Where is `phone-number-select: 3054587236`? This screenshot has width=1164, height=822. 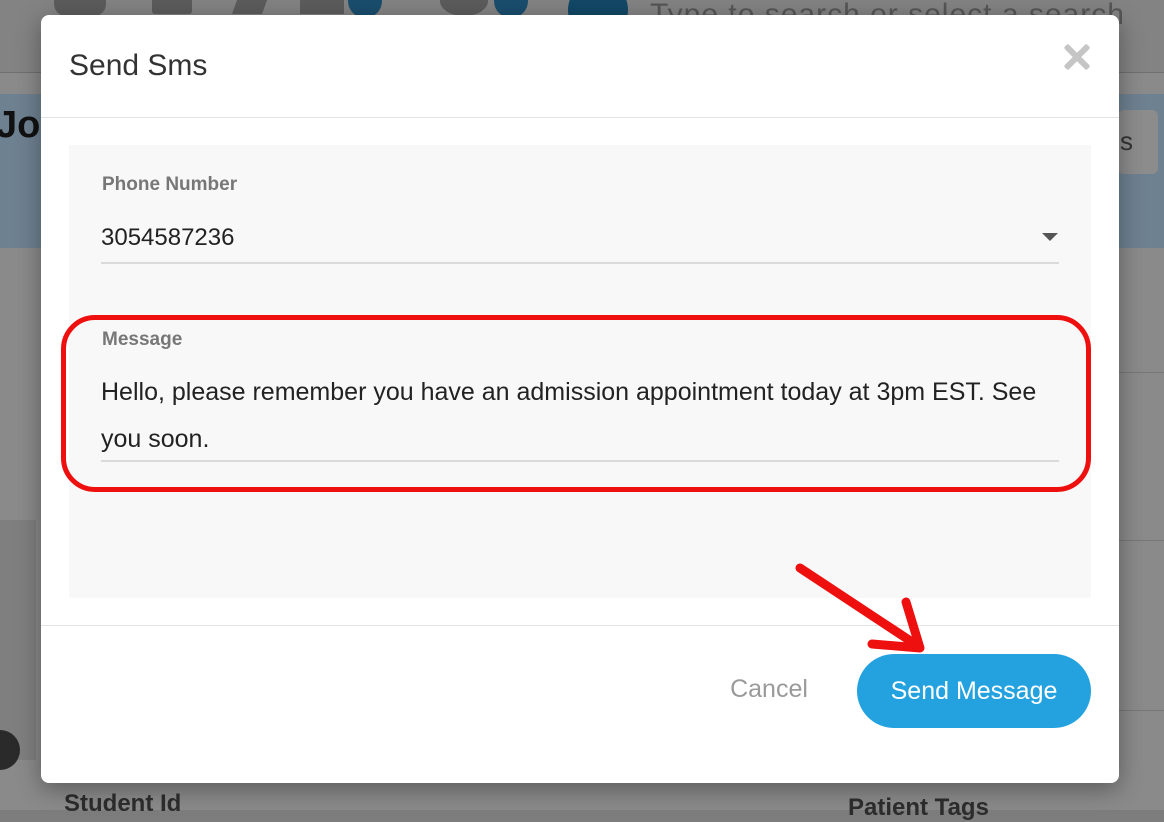 phone-number-select: 3054587236 is located at coordinates (167, 238).